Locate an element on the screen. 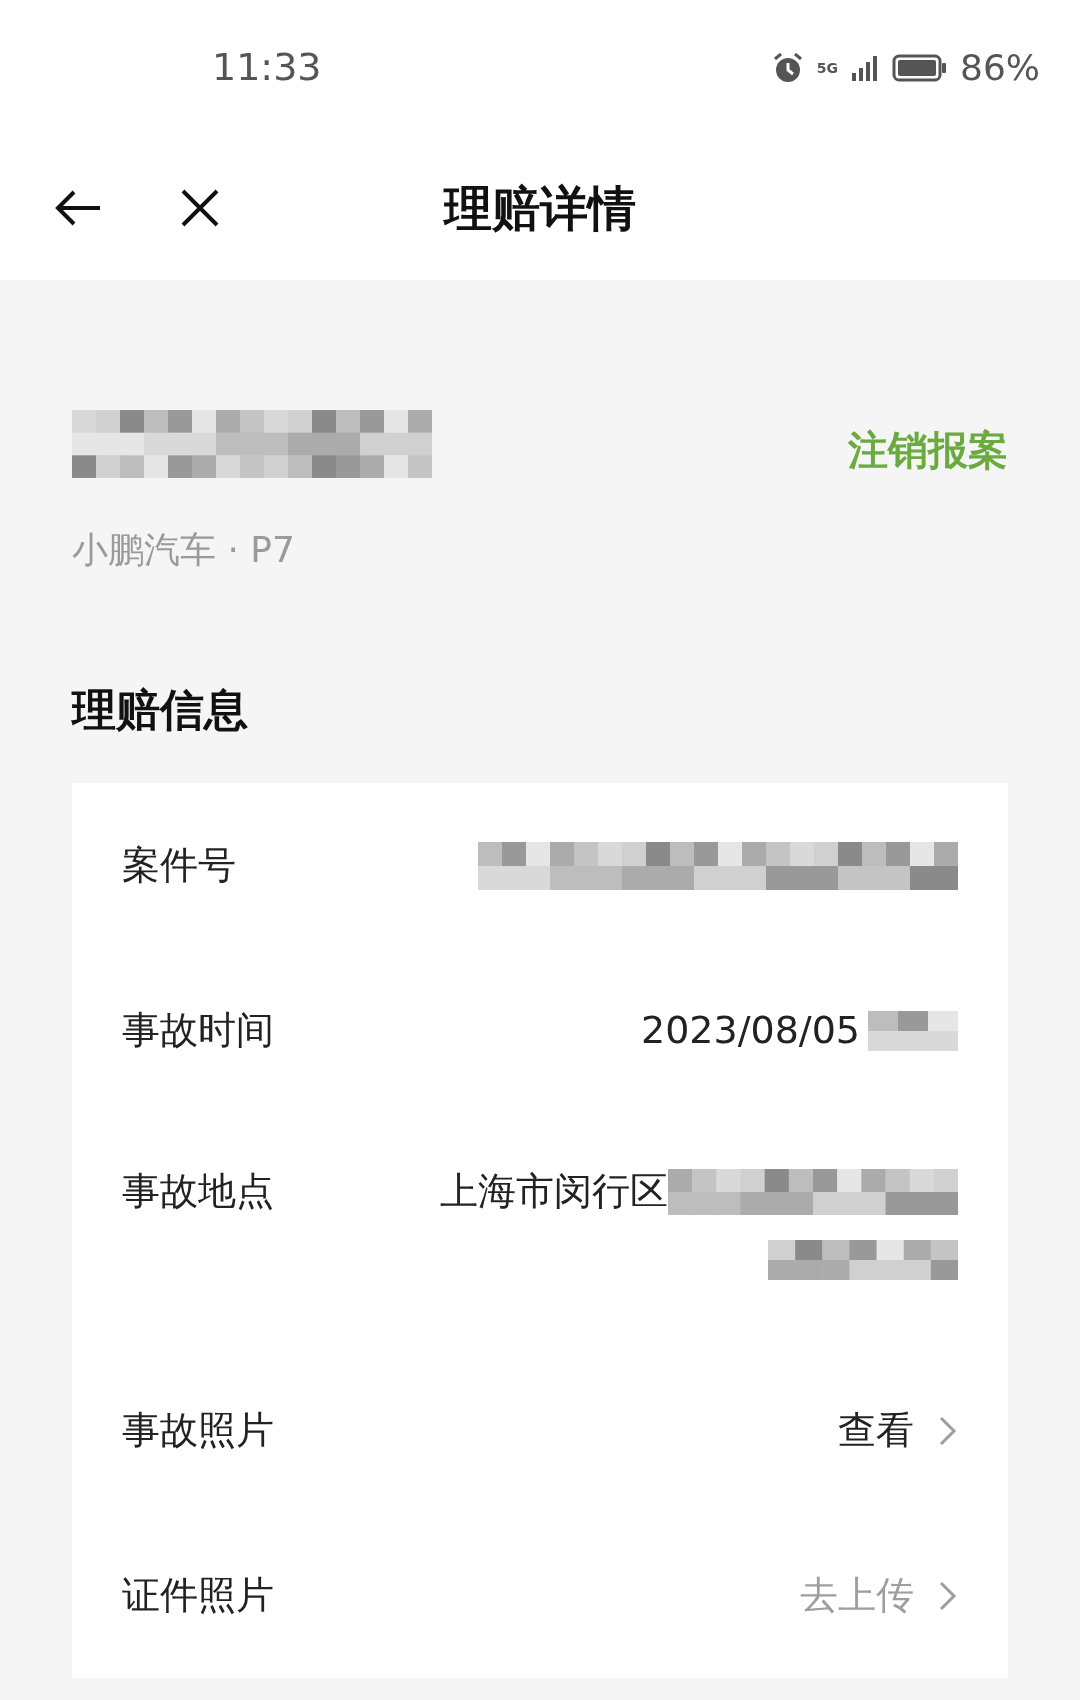 The height and width of the screenshot is (1700, 1080). vehicle-model: 小鹏汽车 · P7 is located at coordinates (184, 550).